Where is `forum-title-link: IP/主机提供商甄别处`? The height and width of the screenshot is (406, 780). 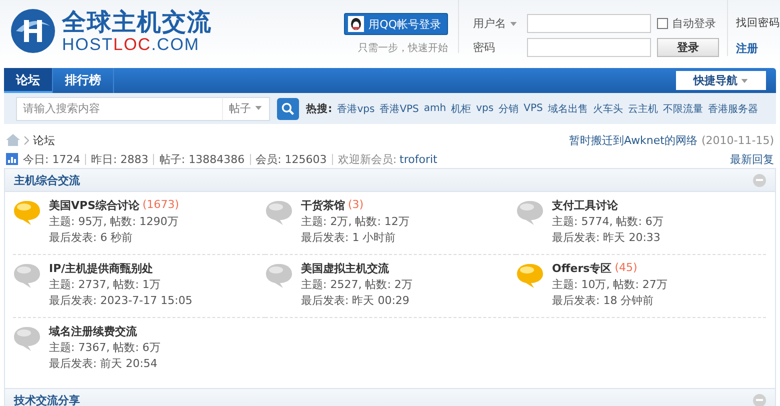 forum-title-link: IP/主机提供商甄别处 is located at coordinates (101, 268).